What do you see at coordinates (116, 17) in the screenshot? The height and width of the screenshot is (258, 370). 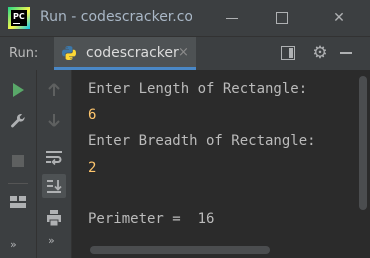 I see `window-title: Run - codescracker.com` at bounding box center [116, 17].